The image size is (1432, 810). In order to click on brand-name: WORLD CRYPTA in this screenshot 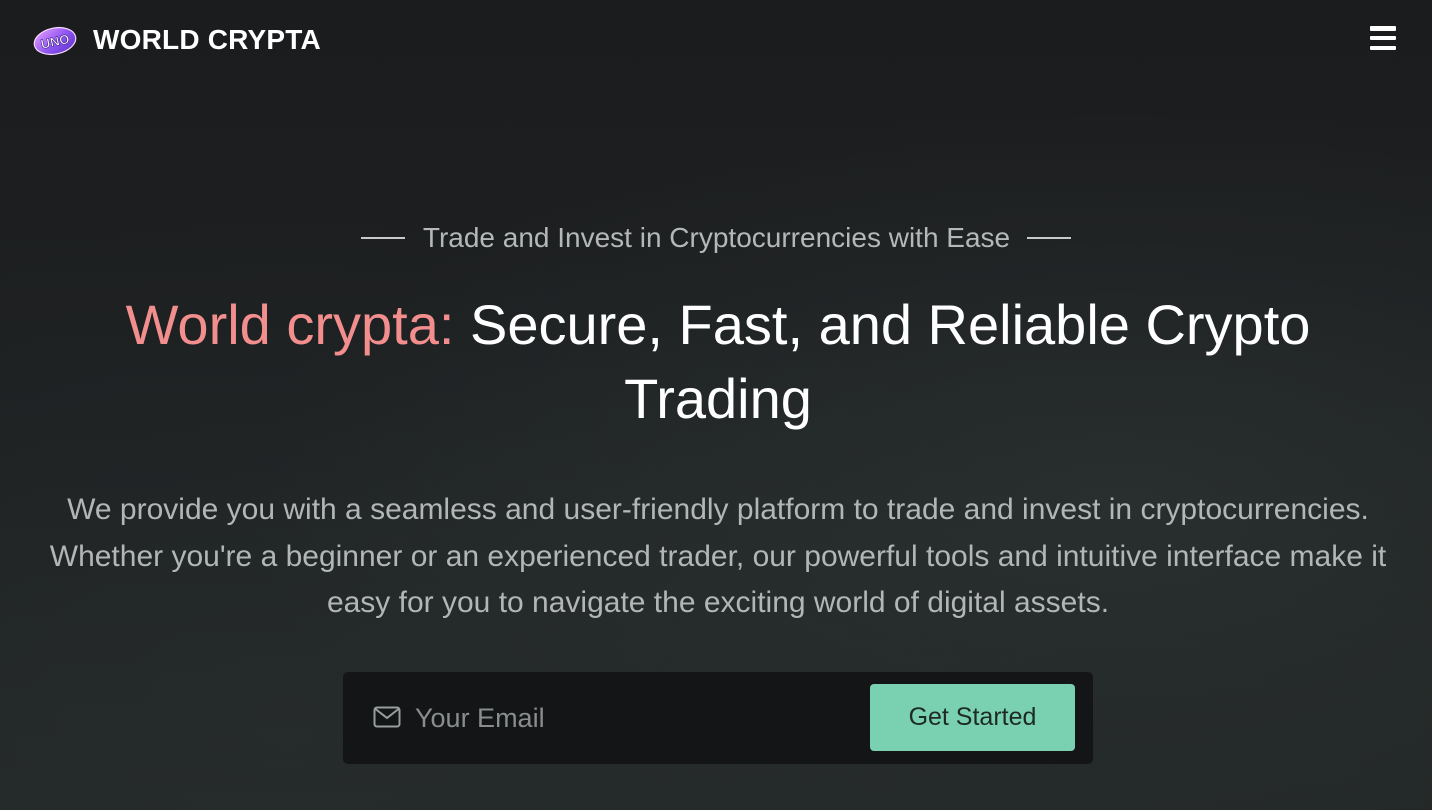, I will do `click(207, 39)`.